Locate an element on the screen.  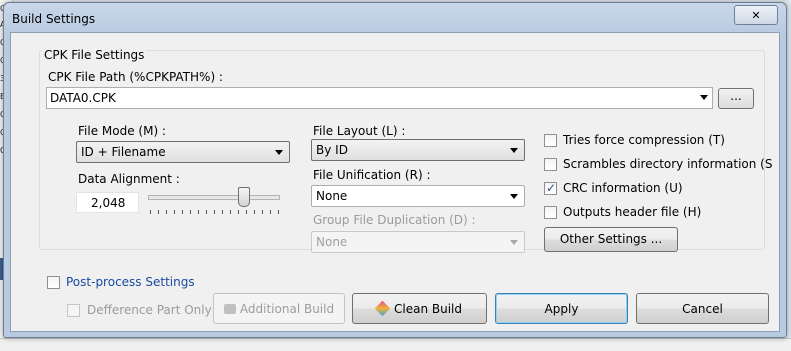
background-status-strip is located at coordinates (395, 344).